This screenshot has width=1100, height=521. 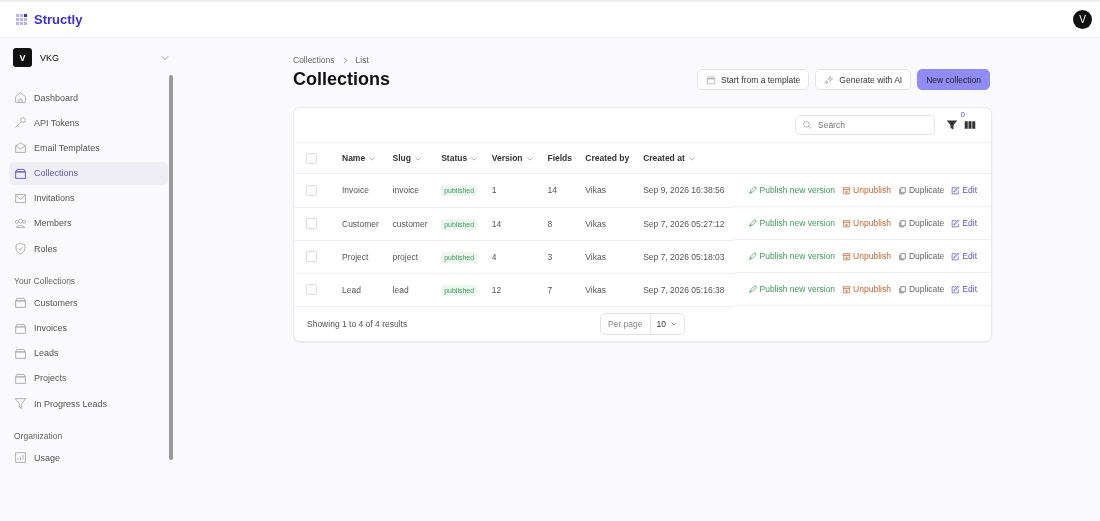 I want to click on columns-icon, so click(x=970, y=125).